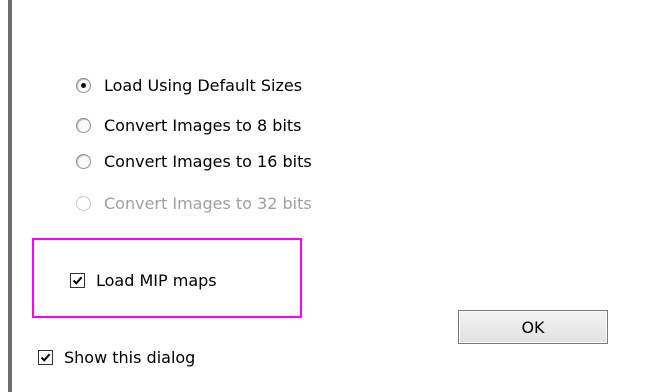 The height and width of the screenshot is (392, 654). Describe the element at coordinates (156, 280) in the screenshot. I see `load-mip-maps-label: Load MIP maps` at that location.